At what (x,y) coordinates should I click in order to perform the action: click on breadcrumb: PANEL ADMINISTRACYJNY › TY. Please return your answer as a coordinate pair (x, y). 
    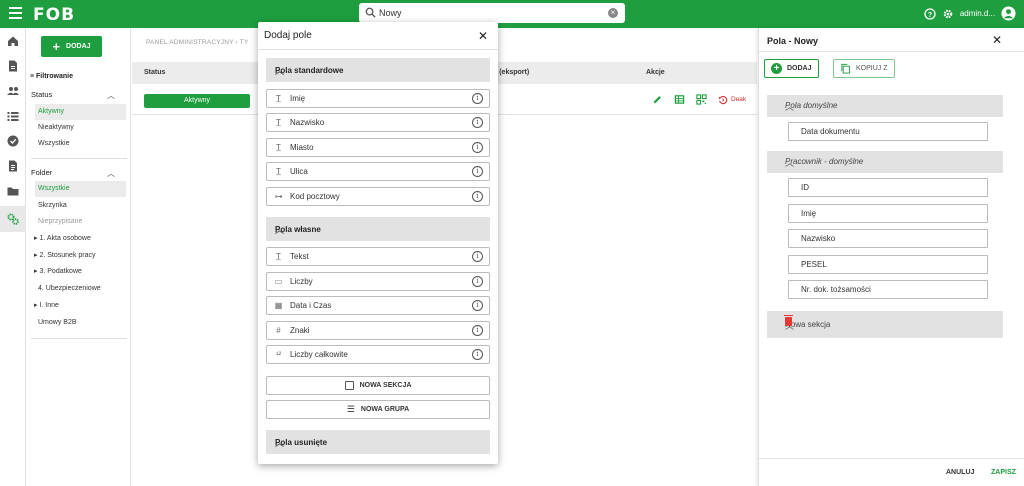
    Looking at the image, I should click on (197, 42).